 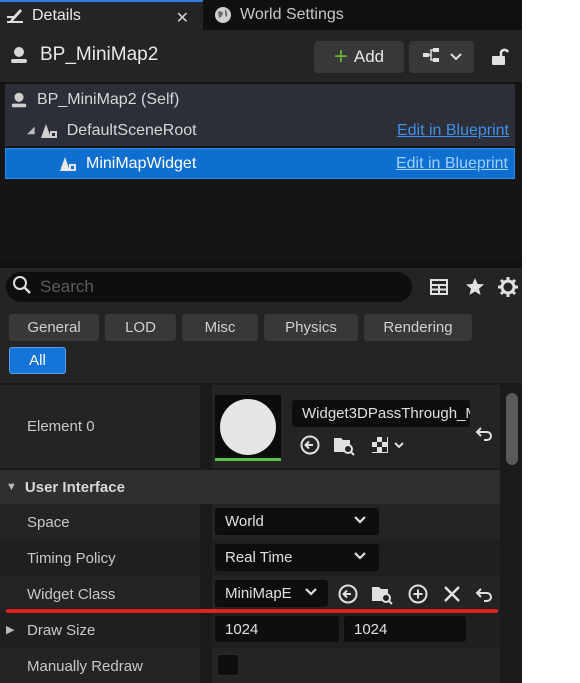 What do you see at coordinates (369, 56) in the screenshot?
I see `add-button-label: Add` at bounding box center [369, 56].